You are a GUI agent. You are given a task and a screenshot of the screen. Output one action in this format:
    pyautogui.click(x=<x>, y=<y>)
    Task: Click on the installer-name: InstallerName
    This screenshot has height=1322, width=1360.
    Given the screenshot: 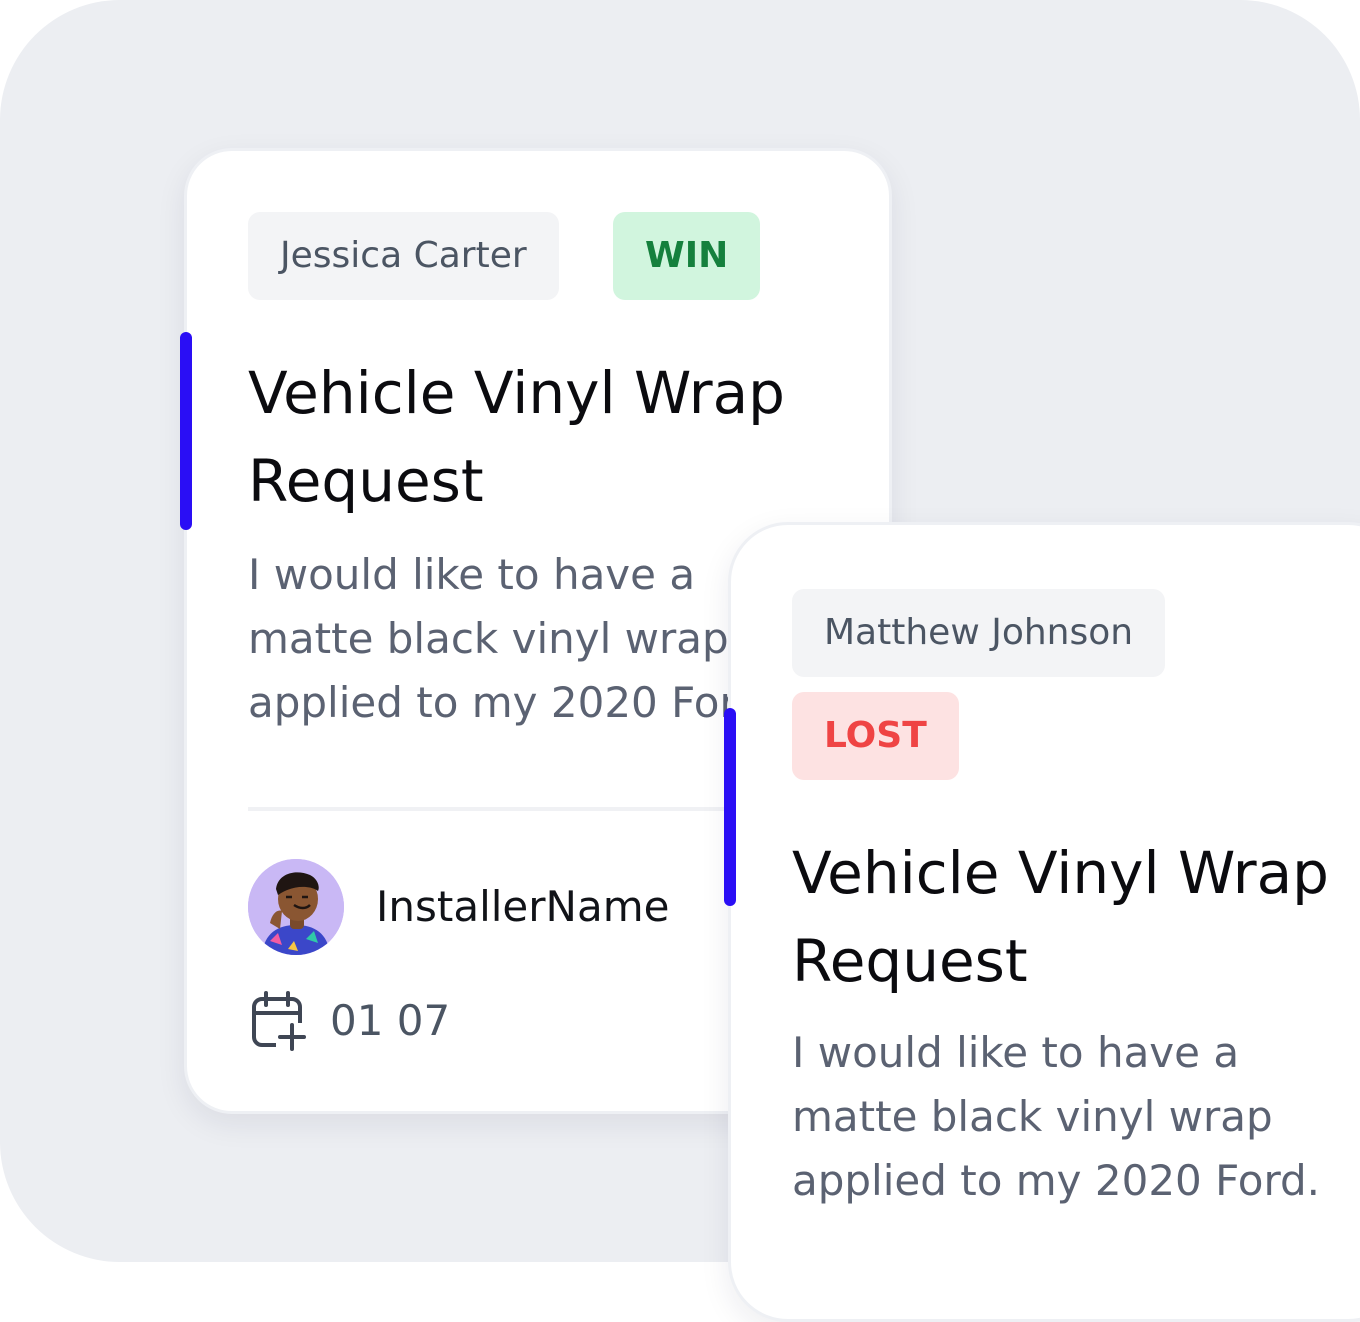 What is the action you would take?
    pyautogui.click(x=522, y=907)
    